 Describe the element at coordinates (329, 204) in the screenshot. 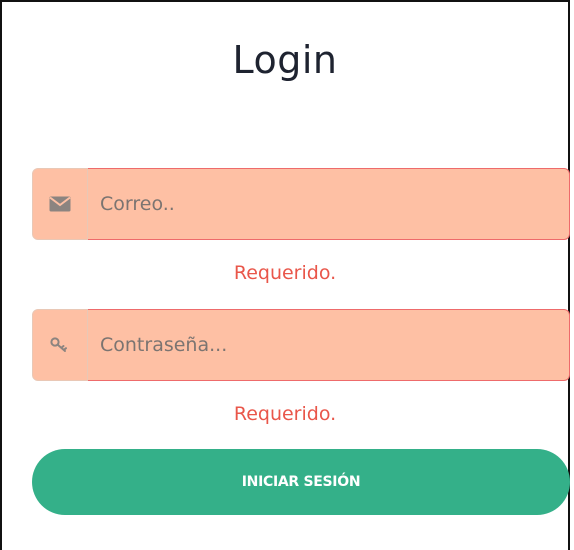

I see `email-field` at that location.